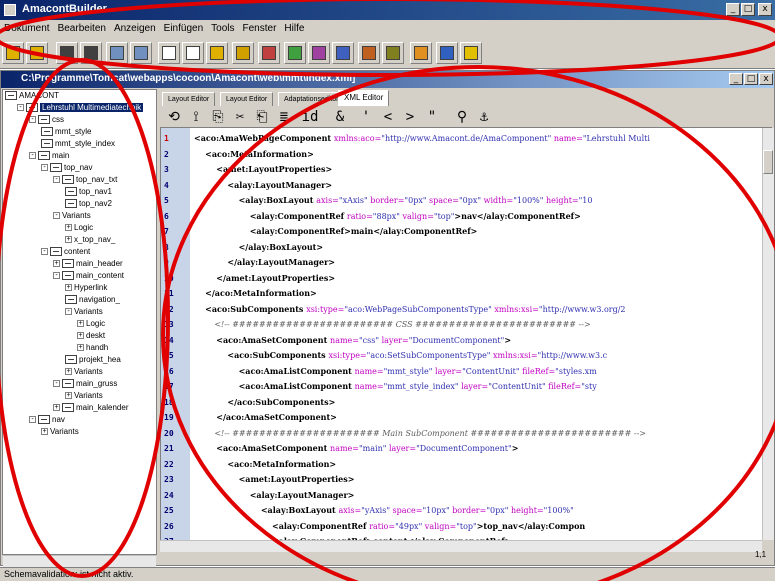 The height and width of the screenshot is (581, 775). What do you see at coordinates (421, 53) in the screenshot?
I see `settings-button` at bounding box center [421, 53].